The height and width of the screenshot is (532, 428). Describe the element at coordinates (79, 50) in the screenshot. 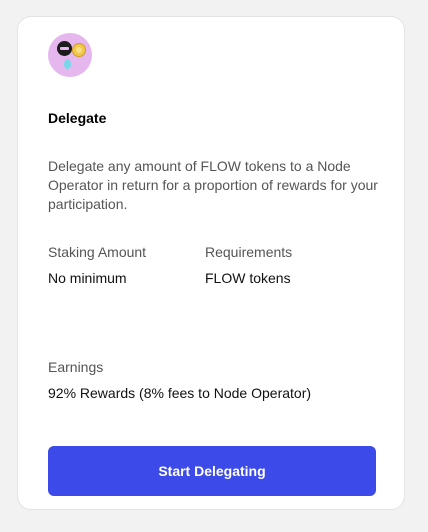

I see `gold-coin-icon` at that location.